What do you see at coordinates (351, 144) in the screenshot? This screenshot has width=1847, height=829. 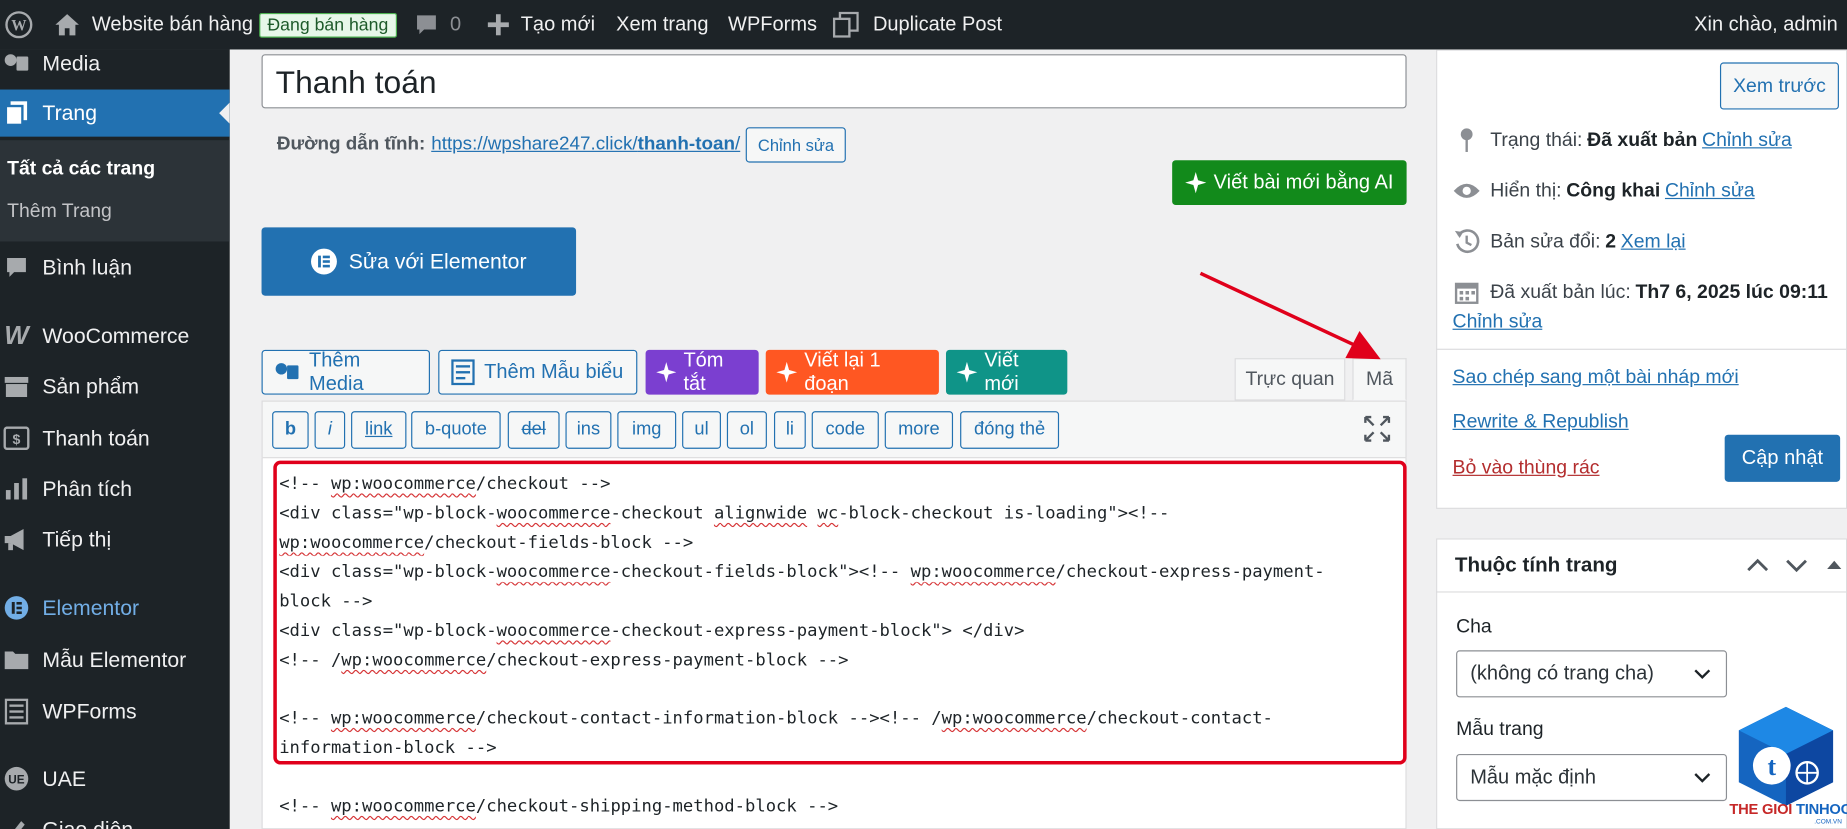 I see `permalink-label: Đường dẫn tĩnh:` at bounding box center [351, 144].